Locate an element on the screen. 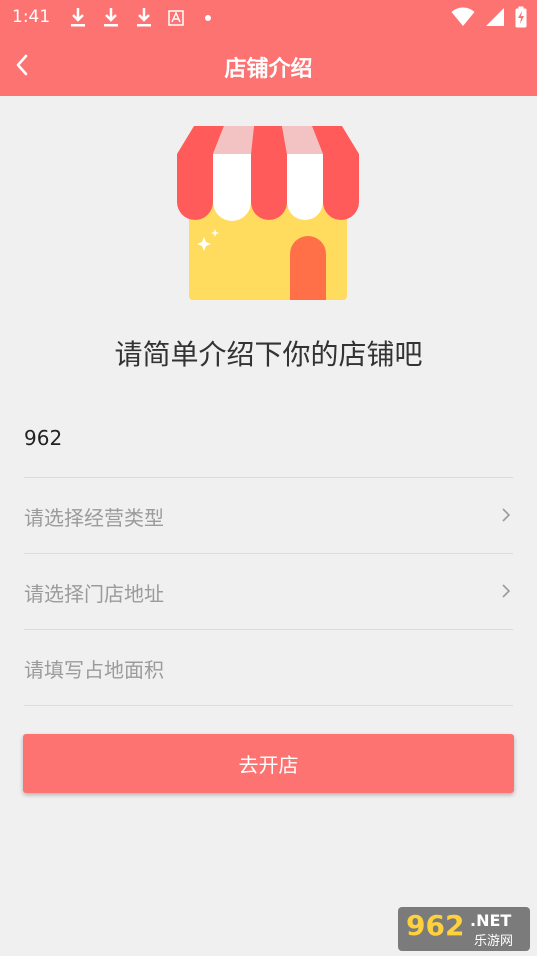 This screenshot has width=537, height=956. area-field: 请填写占地面积 is located at coordinates (268, 668).